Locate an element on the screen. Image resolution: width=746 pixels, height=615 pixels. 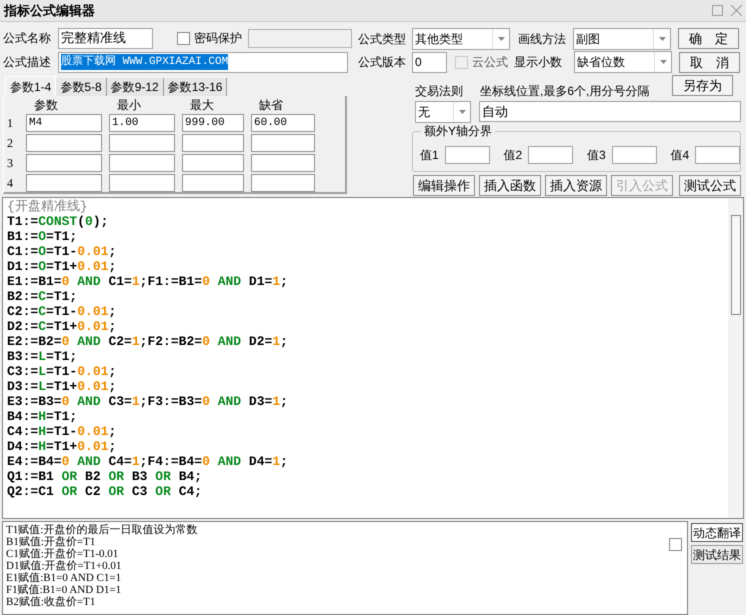
button: 插入函数 is located at coordinates (510, 185).